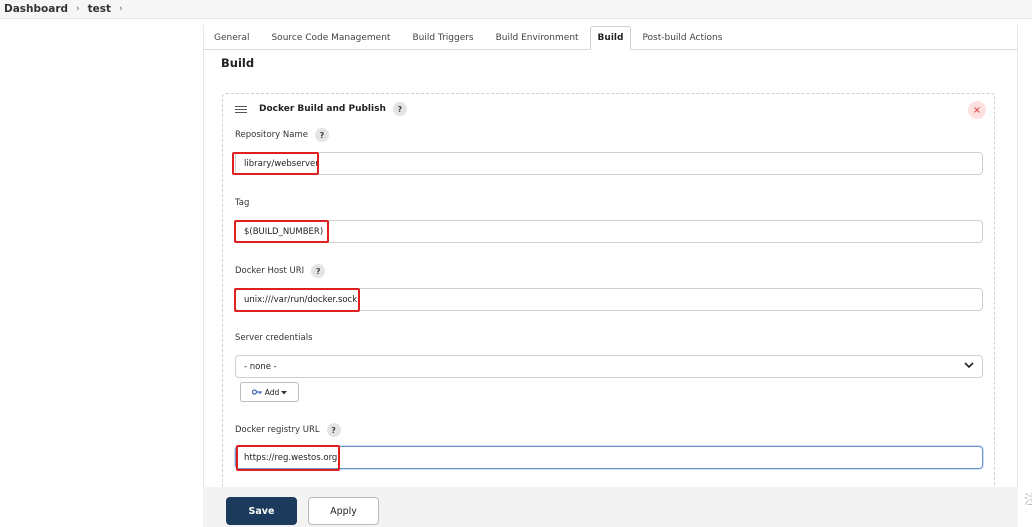 The width and height of the screenshot is (1032, 527). Describe the element at coordinates (609, 163) in the screenshot. I see `repository-name-input: library/webserver` at that location.